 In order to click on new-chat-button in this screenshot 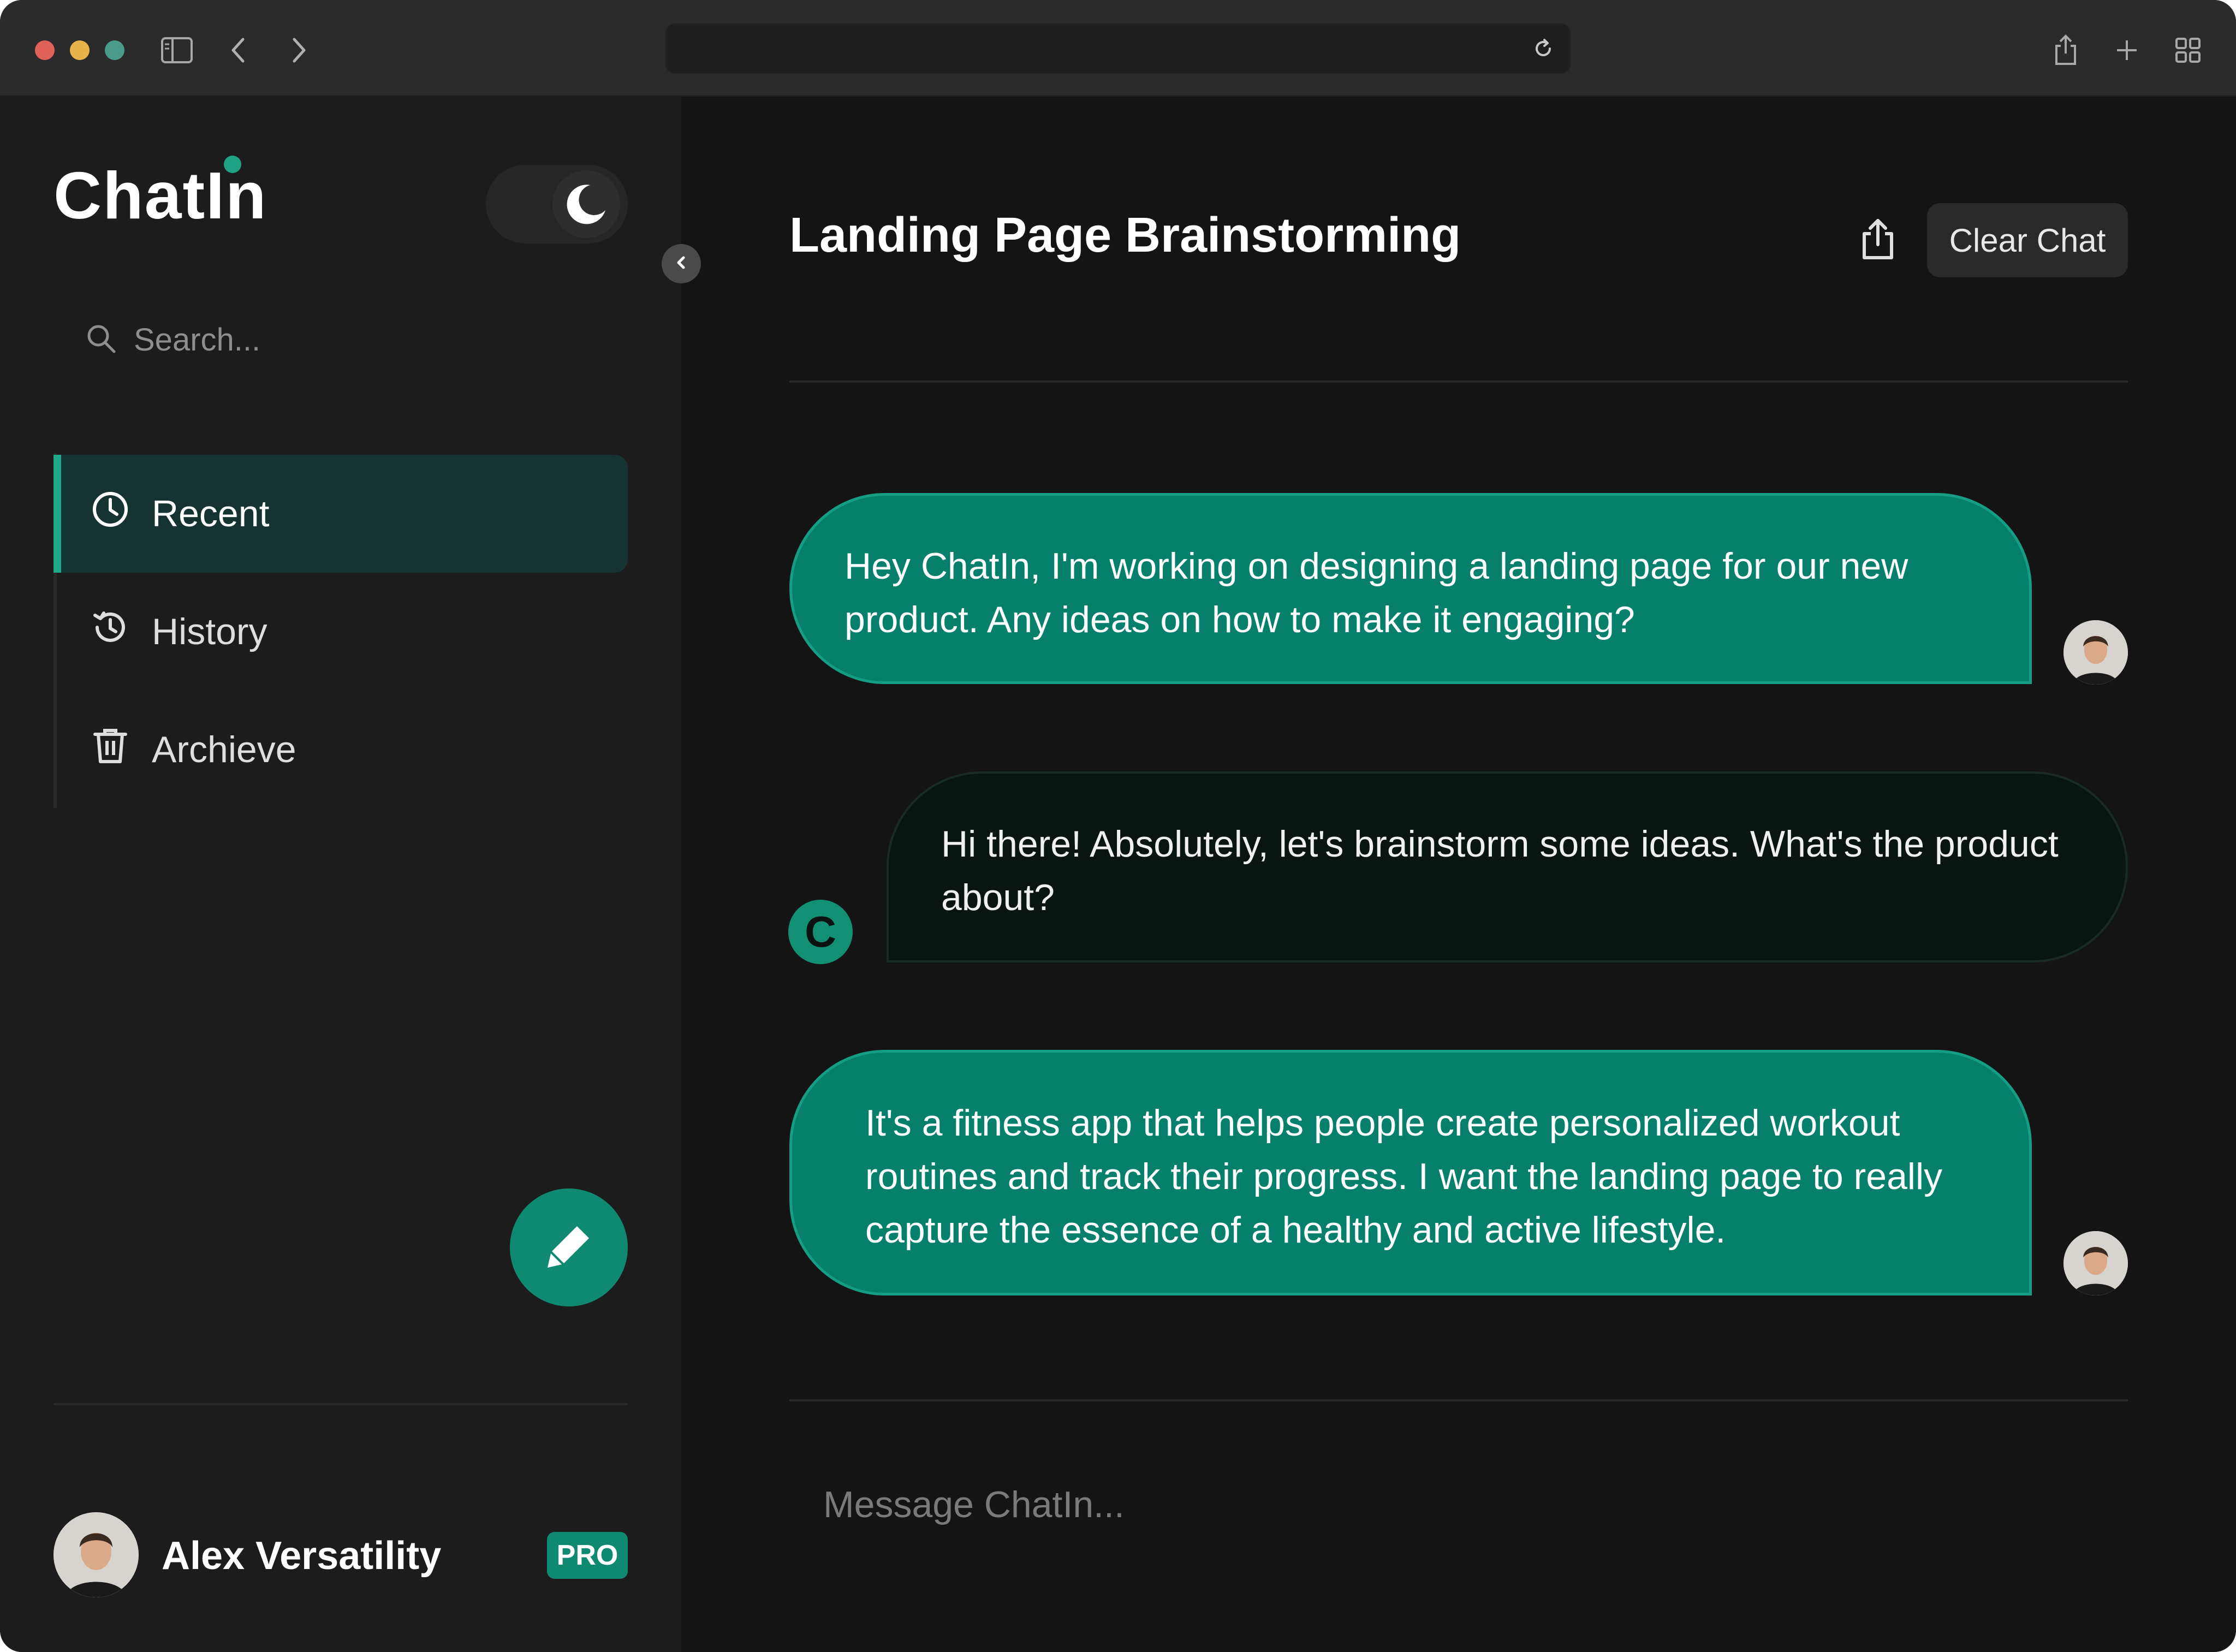, I will do `click(569, 1247)`.